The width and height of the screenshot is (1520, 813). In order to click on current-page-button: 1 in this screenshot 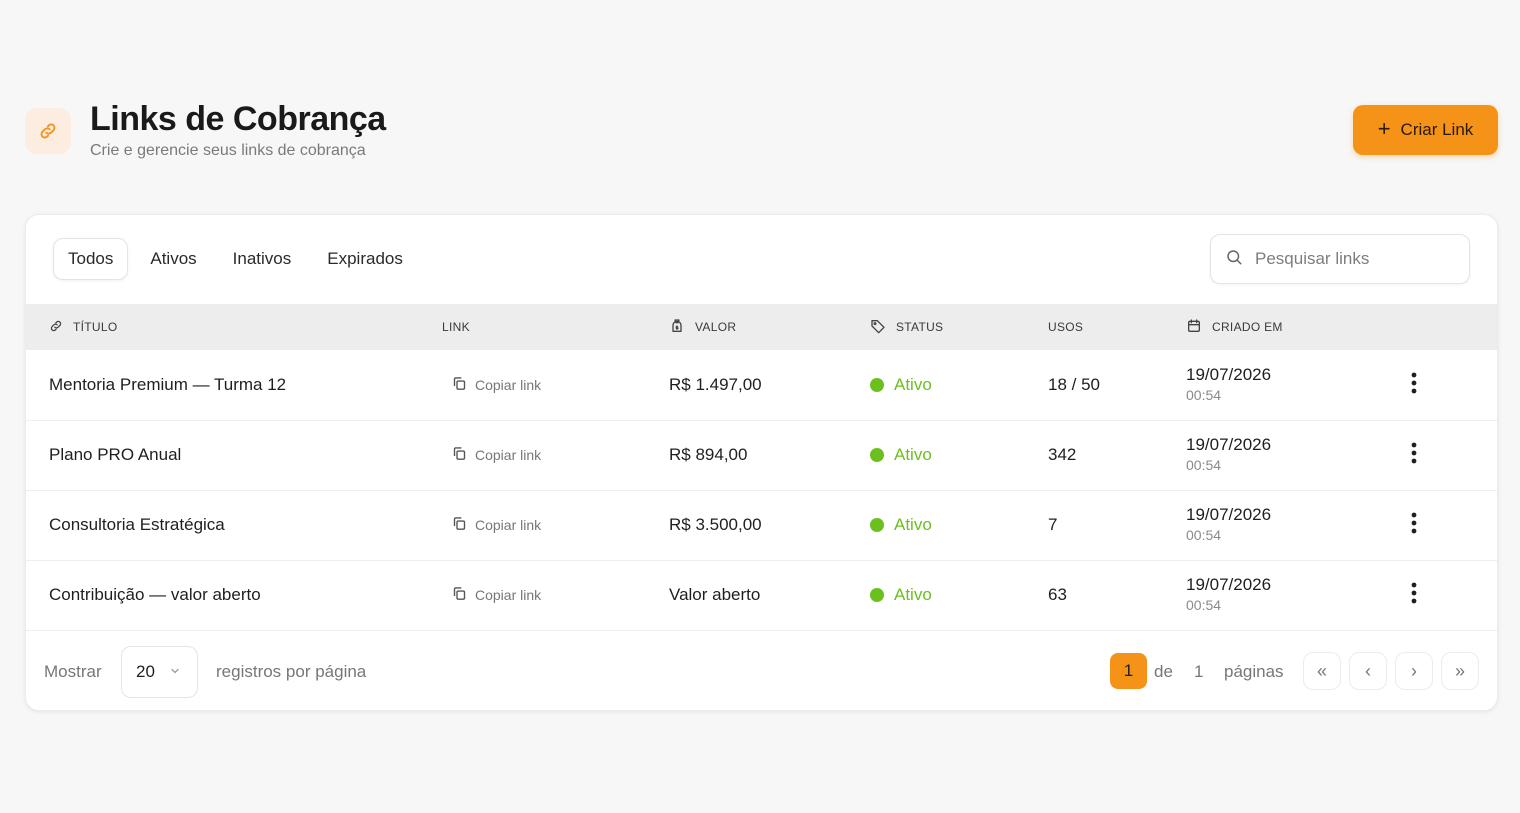, I will do `click(1128, 671)`.